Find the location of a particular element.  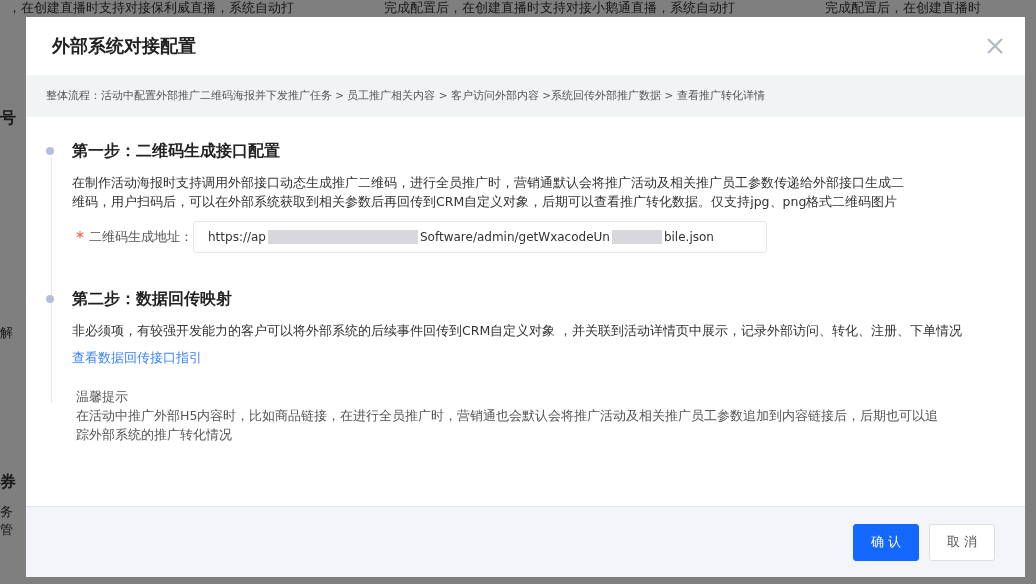

url-field: https://ap Software/admin/getWxacodeUn bile.json is located at coordinates (480, 237).